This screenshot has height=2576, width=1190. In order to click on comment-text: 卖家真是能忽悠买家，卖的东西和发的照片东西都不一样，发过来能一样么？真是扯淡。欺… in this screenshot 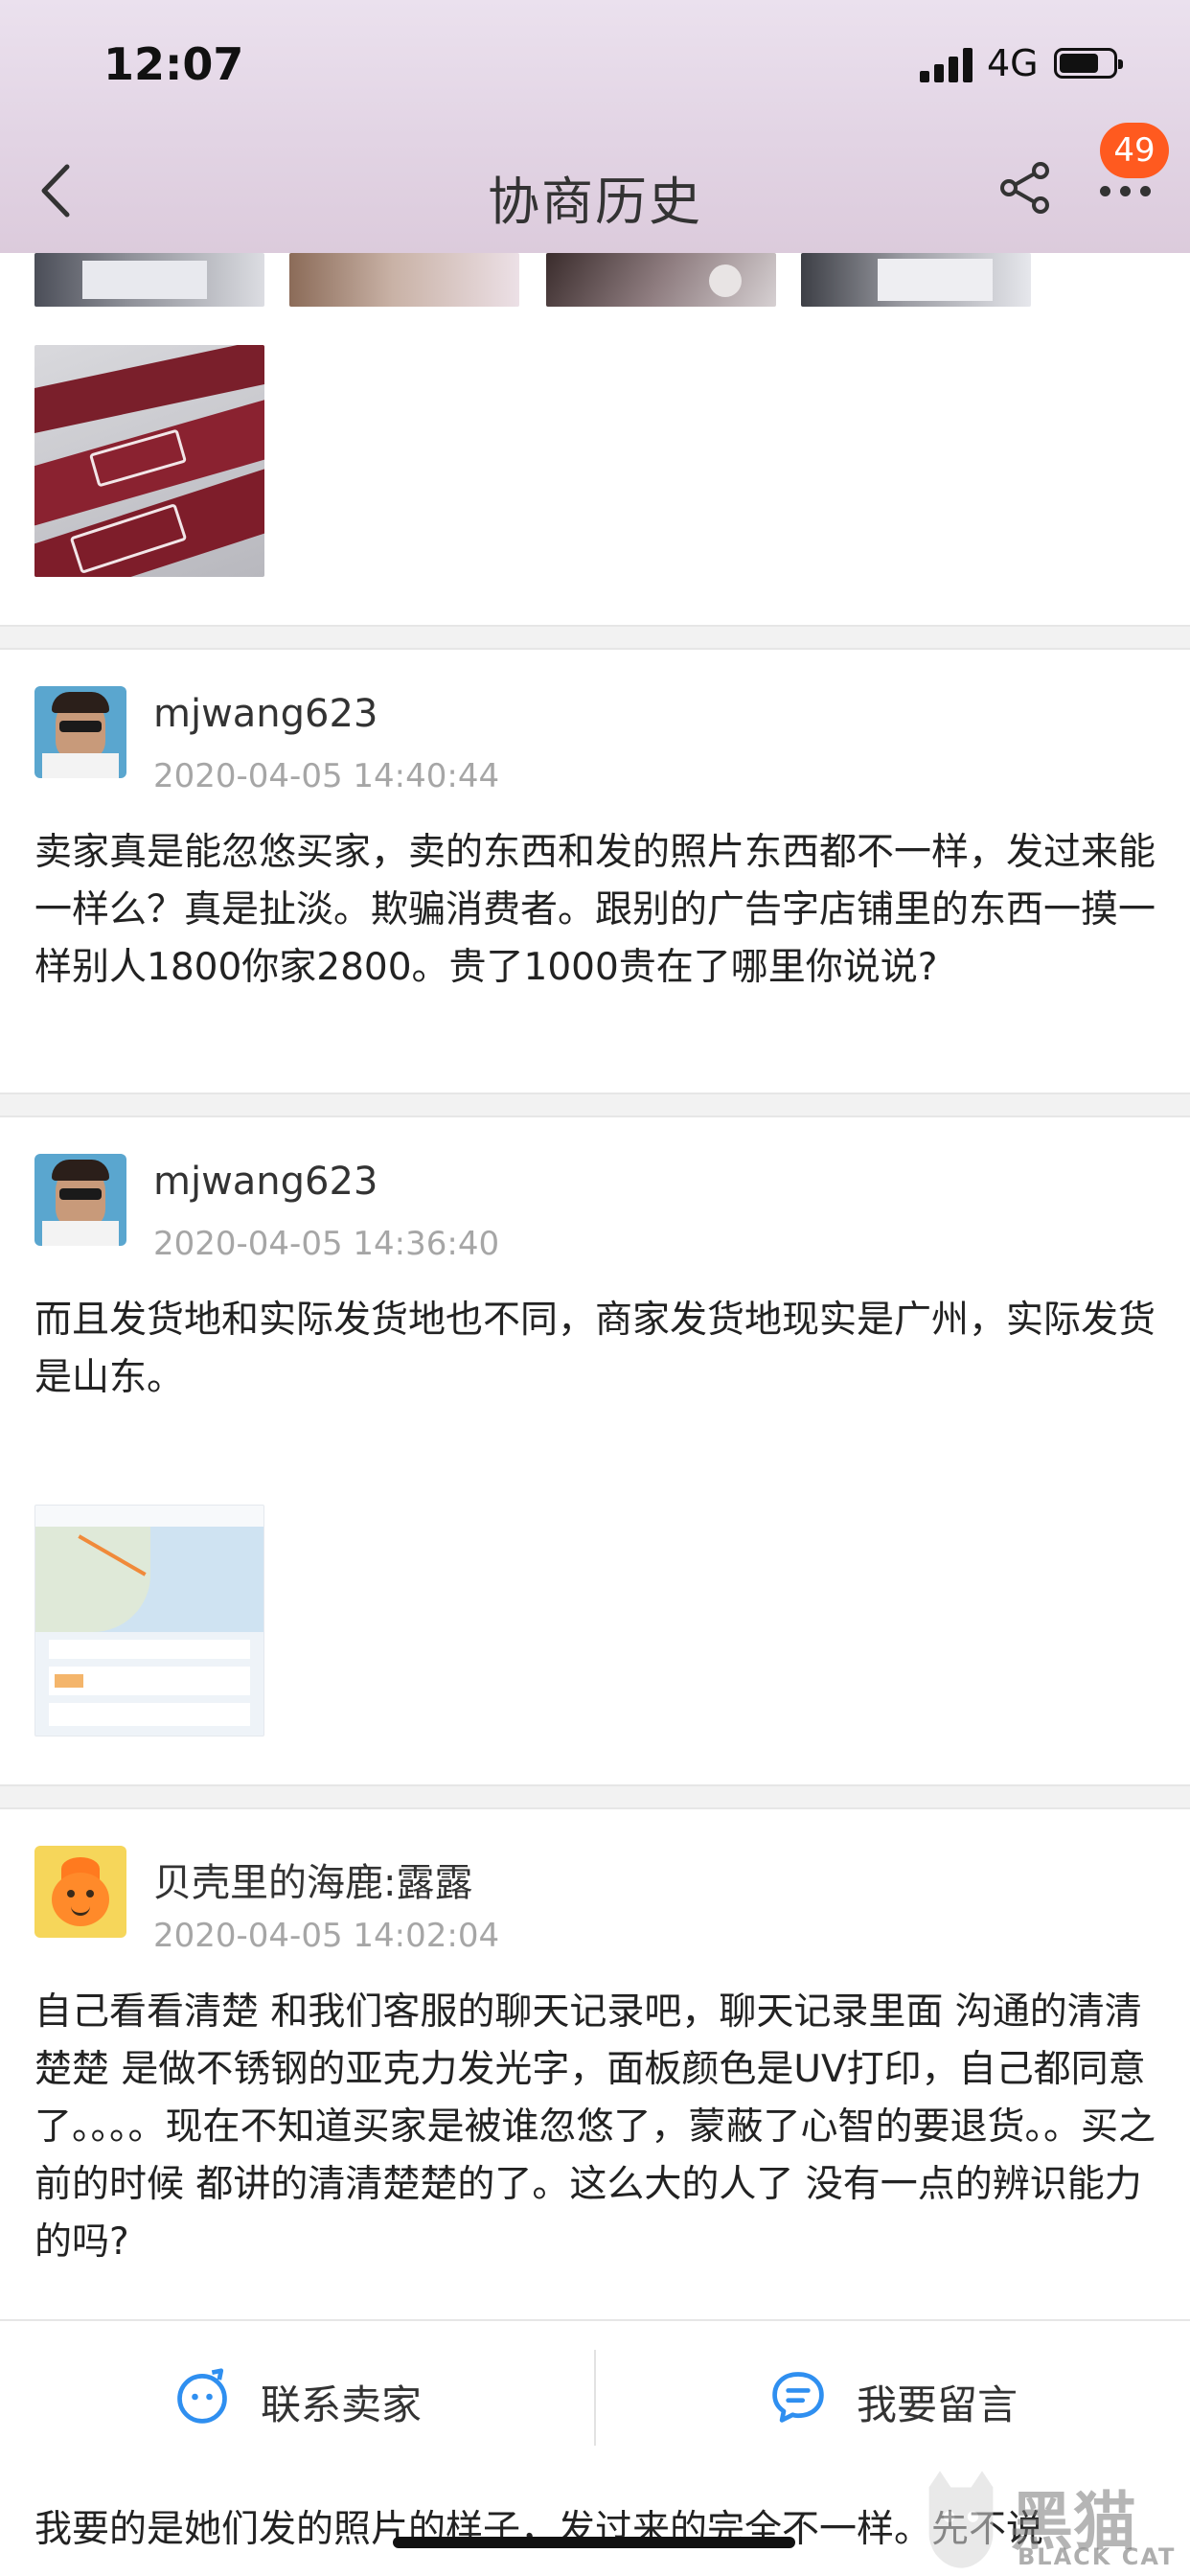, I will do `click(595, 910)`.